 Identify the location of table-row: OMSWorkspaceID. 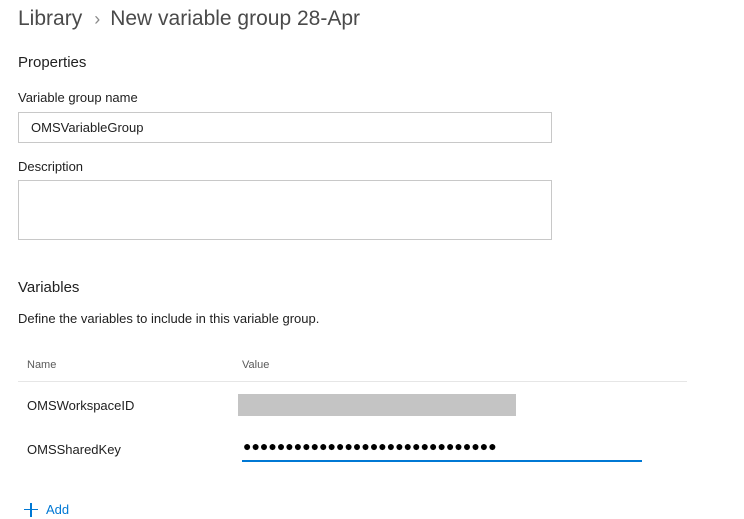
(352, 404).